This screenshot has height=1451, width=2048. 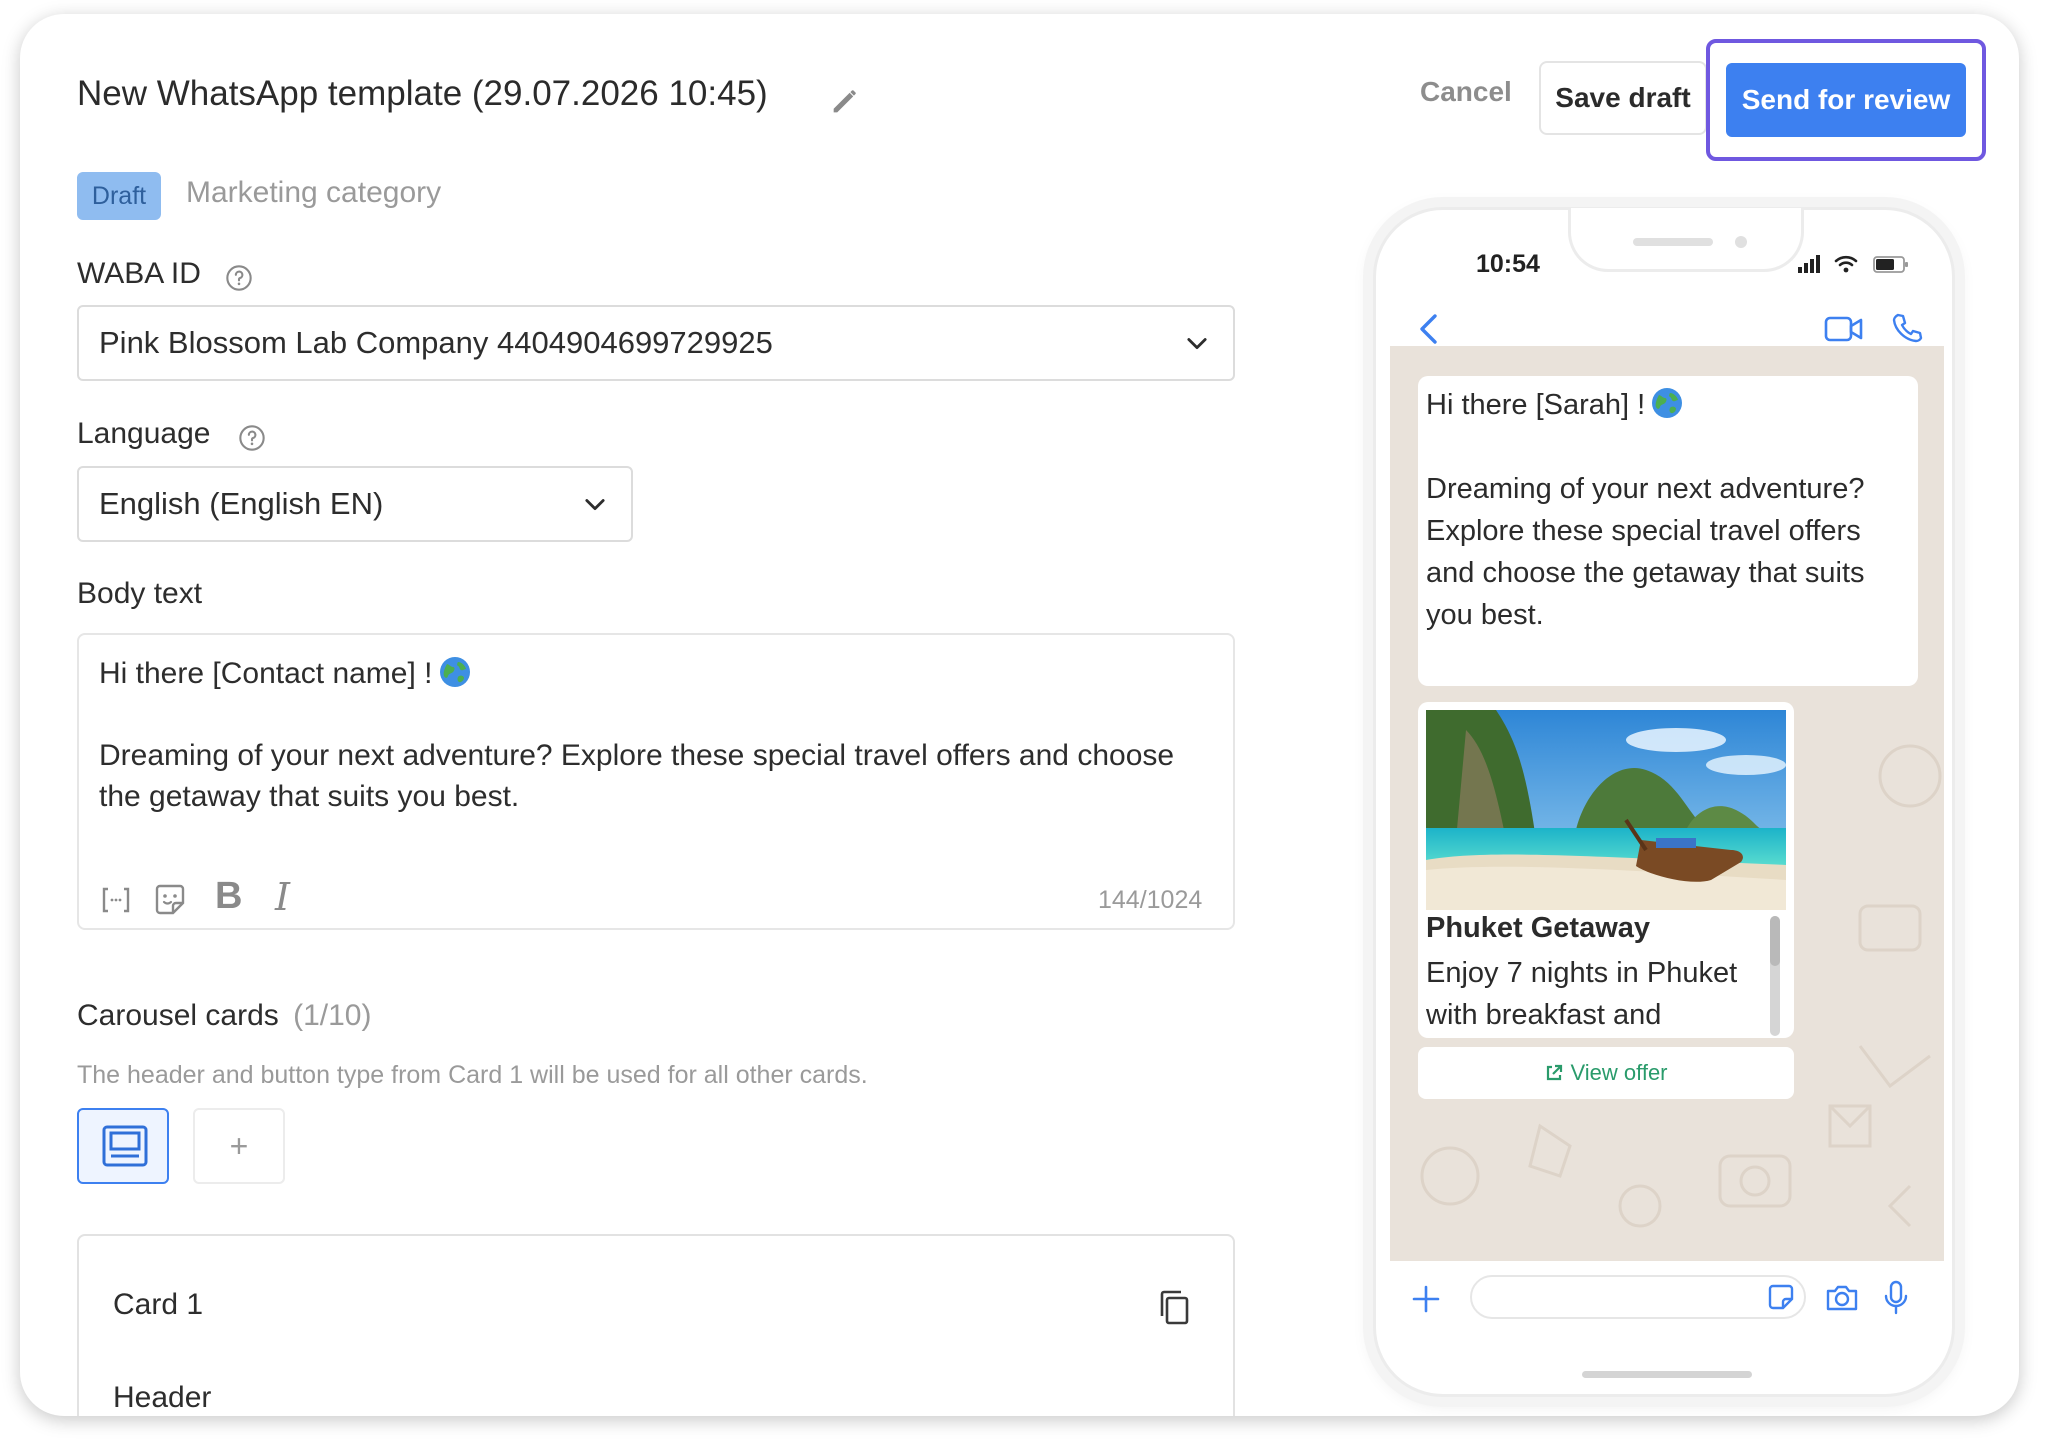 What do you see at coordinates (1174, 1307) in the screenshot?
I see `copy-icon` at bounding box center [1174, 1307].